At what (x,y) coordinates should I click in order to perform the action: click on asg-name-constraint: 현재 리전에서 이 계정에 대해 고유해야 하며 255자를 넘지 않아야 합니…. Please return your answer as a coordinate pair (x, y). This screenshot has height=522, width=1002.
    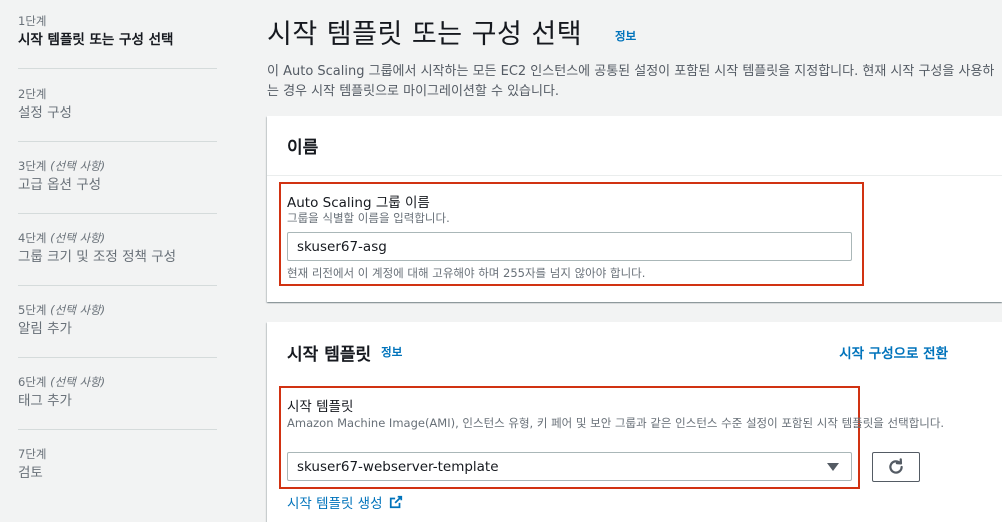
    Looking at the image, I should click on (466, 273).